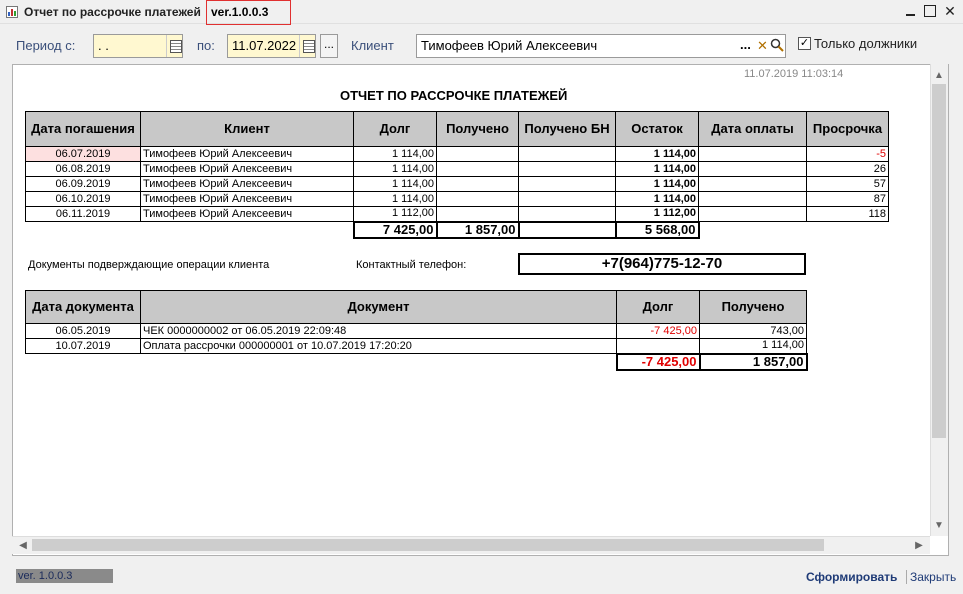 This screenshot has width=963, height=594. What do you see at coordinates (939, 261) in the screenshot?
I see `vertical-scrollbar-thumb` at bounding box center [939, 261].